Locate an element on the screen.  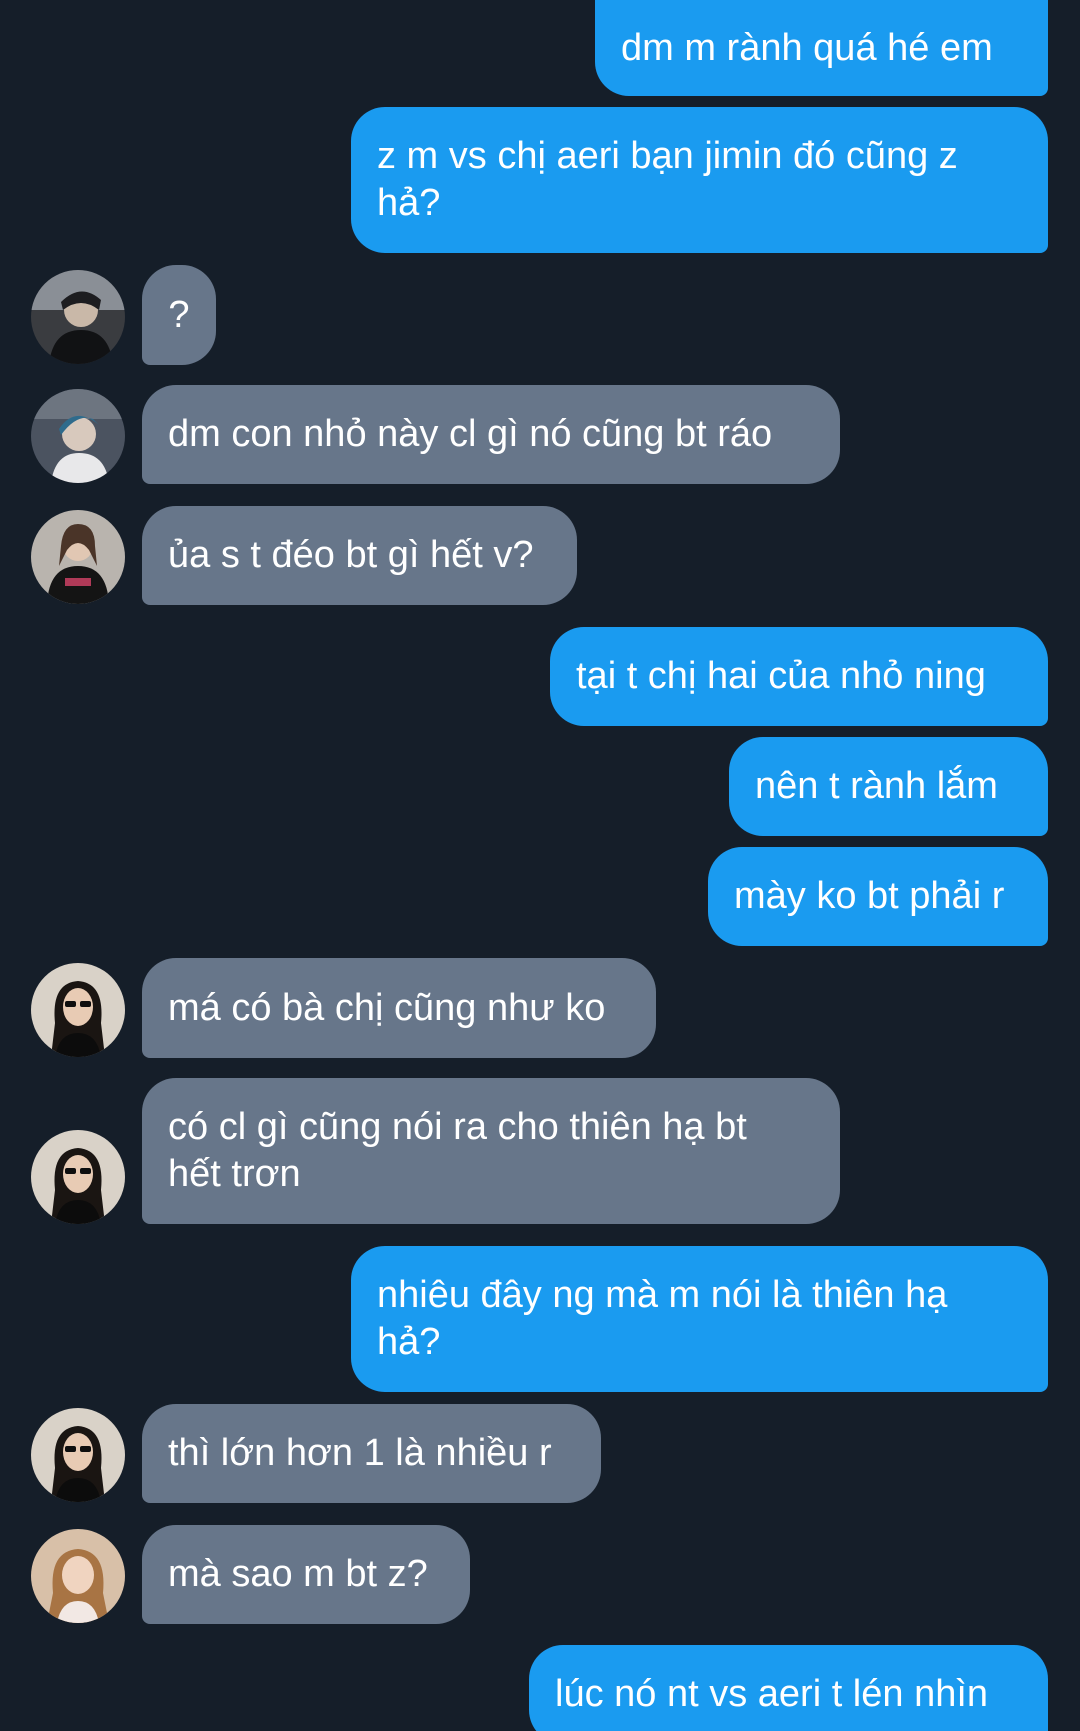
received-message-bubble: má có bà chị cũng như ko is located at coordinates (399, 1008).